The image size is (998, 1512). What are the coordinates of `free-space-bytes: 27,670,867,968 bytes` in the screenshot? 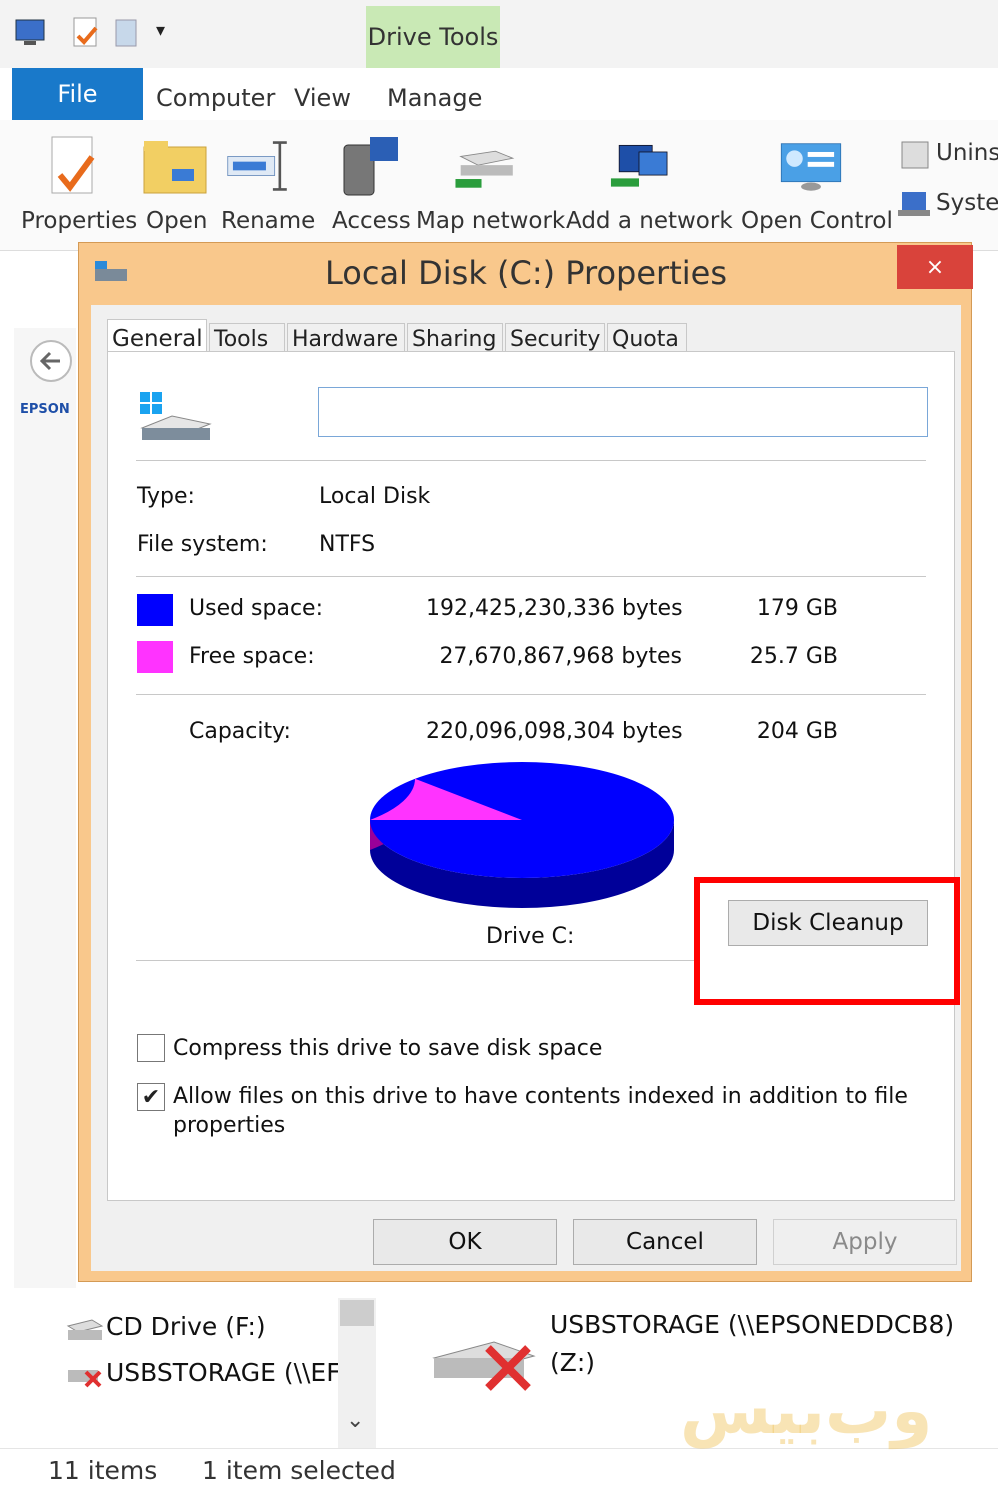 It's located at (560, 656).